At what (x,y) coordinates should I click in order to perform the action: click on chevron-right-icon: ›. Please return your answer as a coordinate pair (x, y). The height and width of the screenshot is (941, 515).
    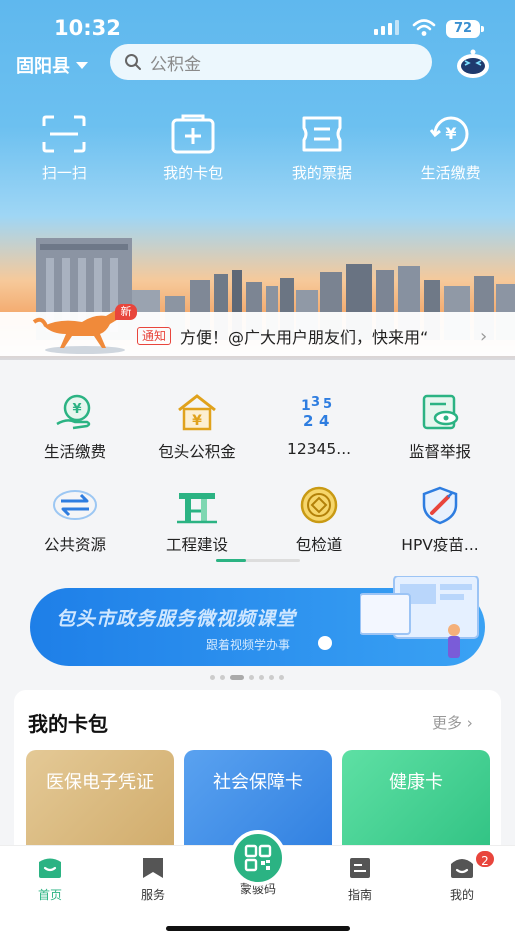
    Looking at the image, I should click on (484, 336).